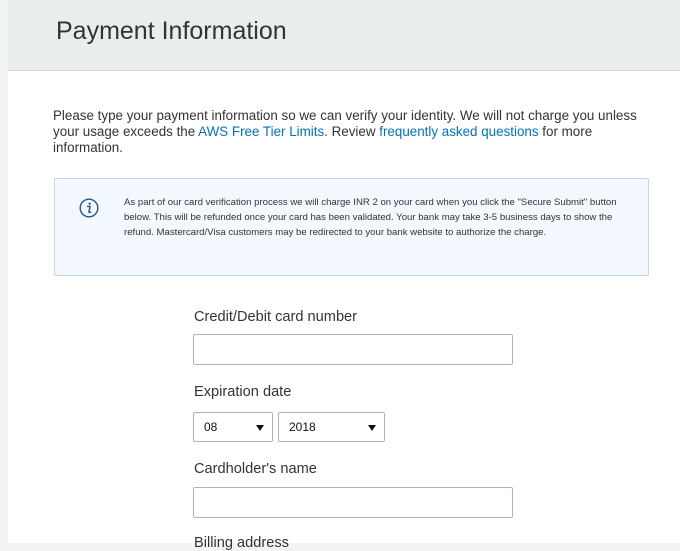  I want to click on expiration-month-select: 08, so click(233, 427).